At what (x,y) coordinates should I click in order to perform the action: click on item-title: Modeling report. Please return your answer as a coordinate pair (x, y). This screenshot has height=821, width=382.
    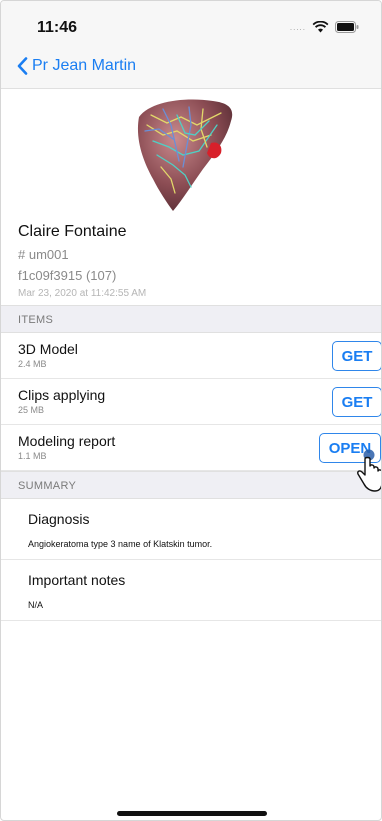
    Looking at the image, I should click on (67, 441).